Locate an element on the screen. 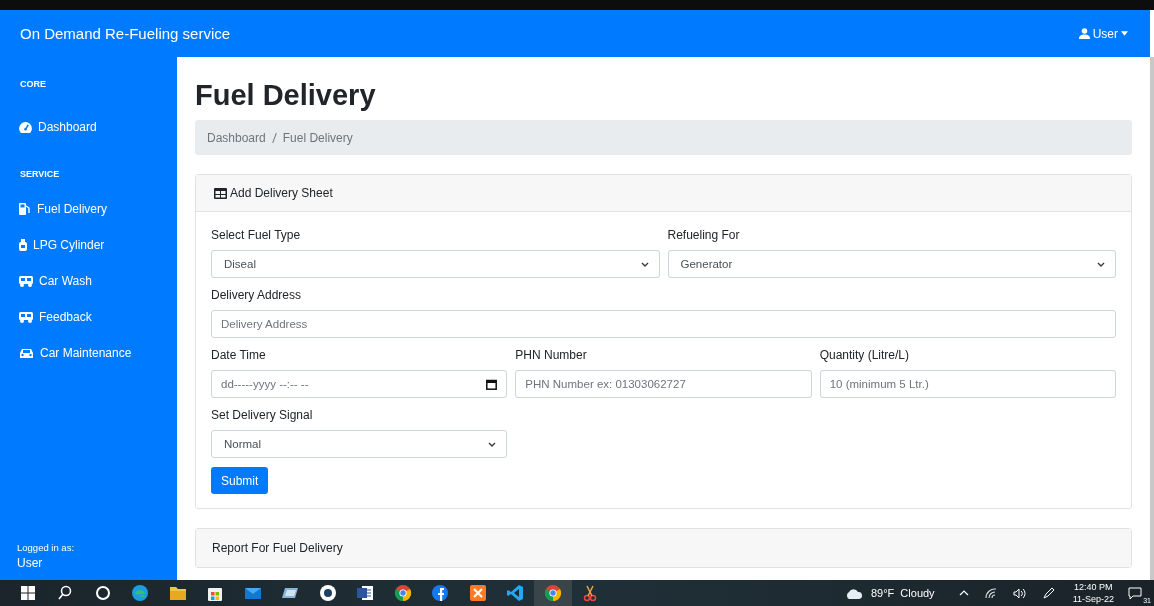 This screenshot has height=606, width=1154. cross-icon is located at coordinates (477, 593).